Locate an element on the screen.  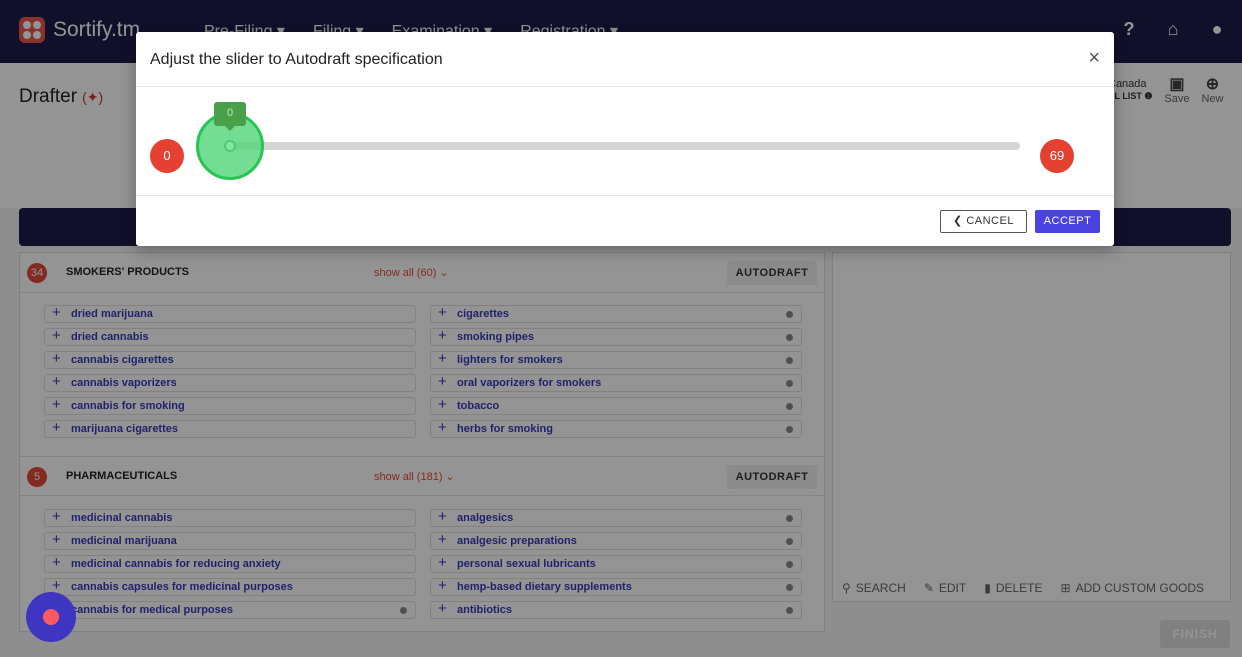
slider-min-label: 0 is located at coordinates (167, 156).